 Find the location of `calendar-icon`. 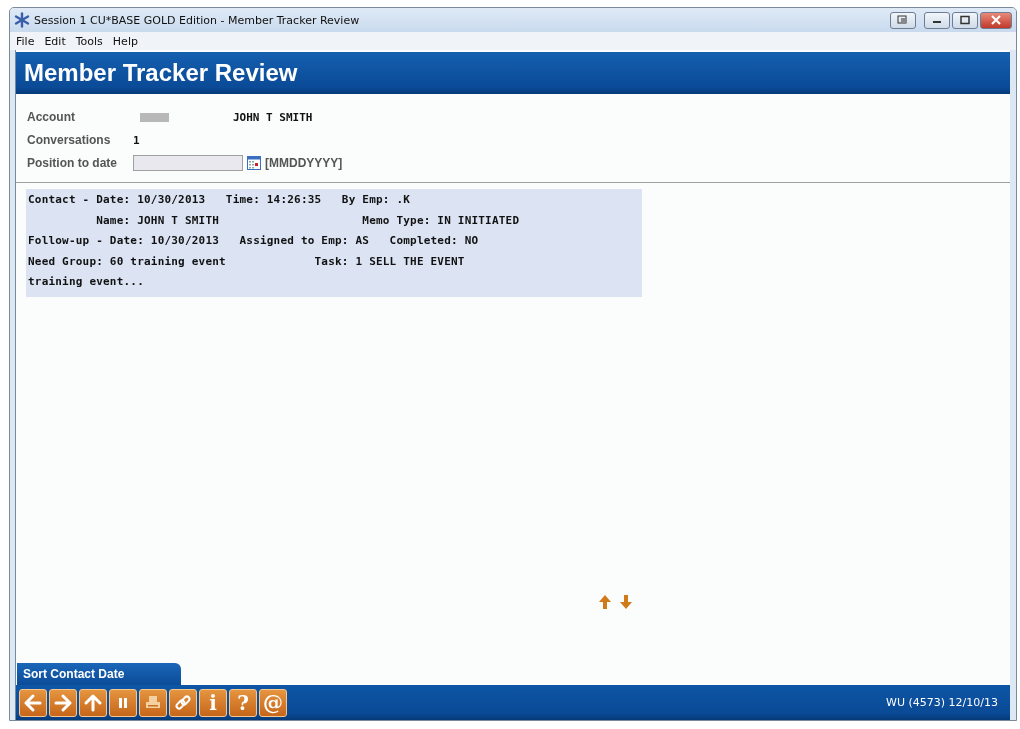

calendar-icon is located at coordinates (254, 163).